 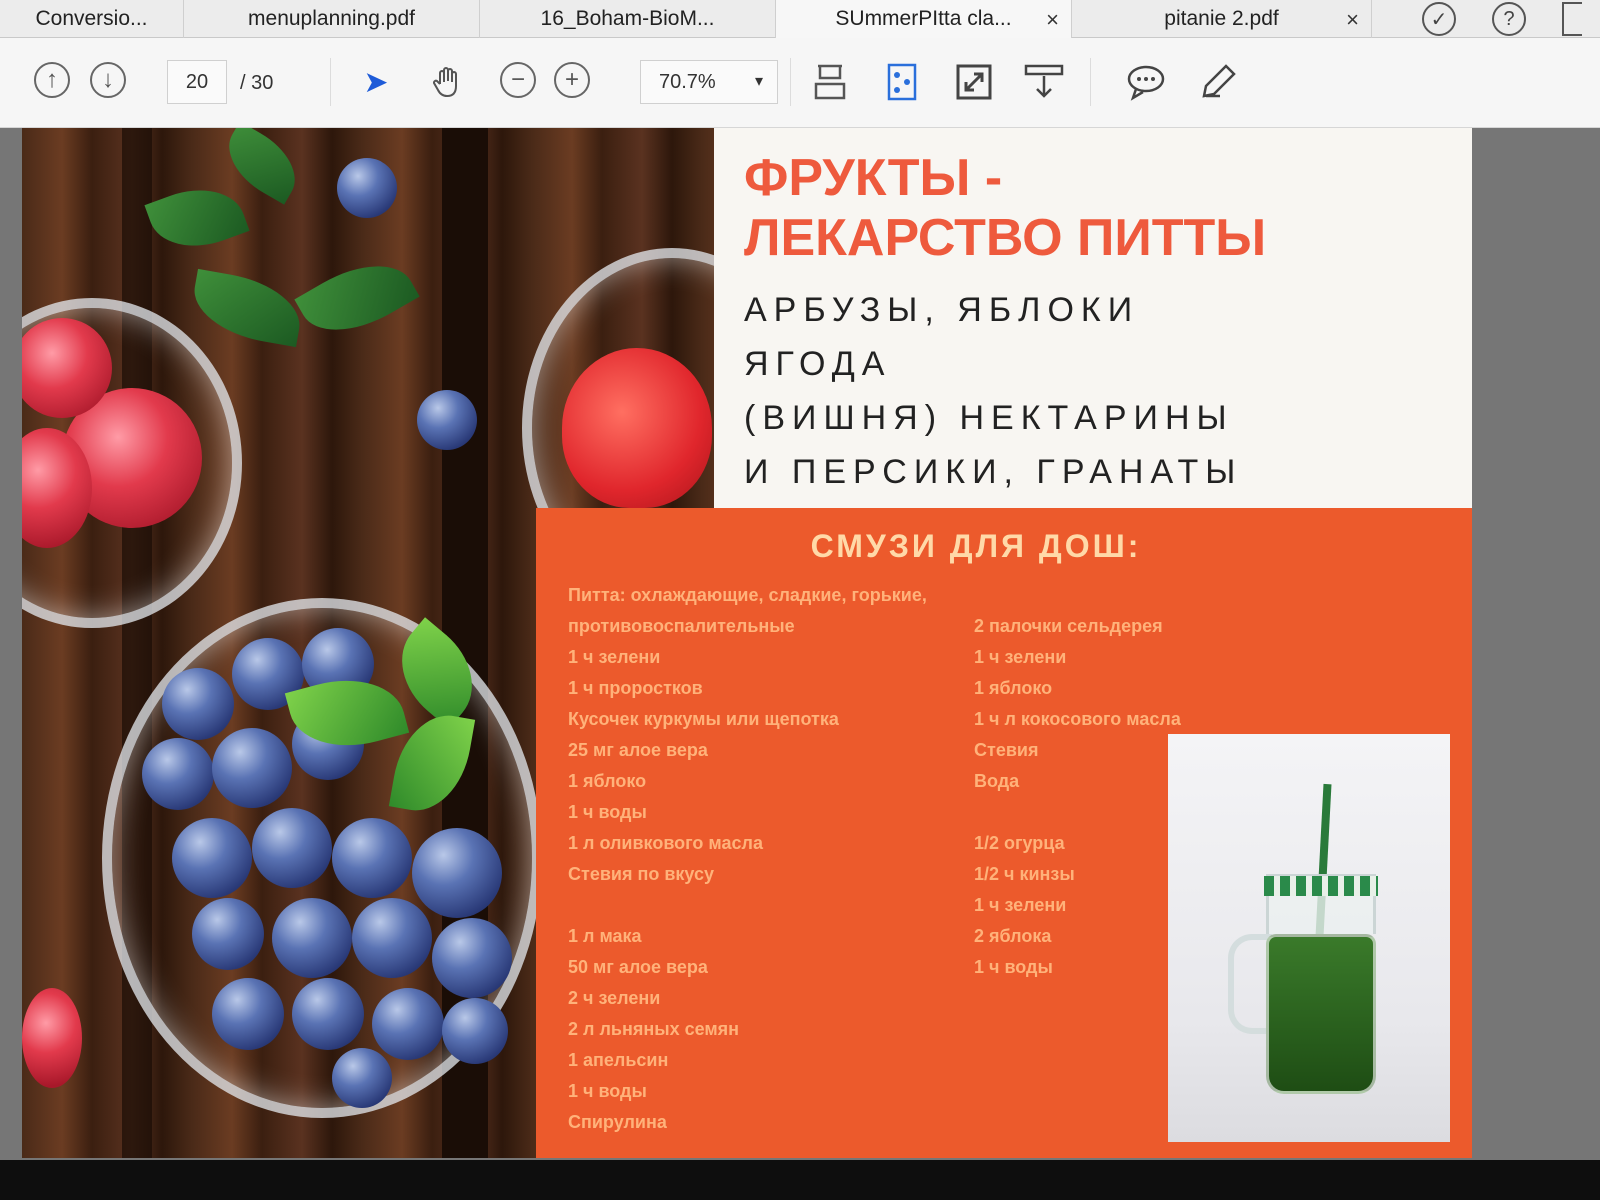 What do you see at coordinates (605, 936) in the screenshot?
I see `recipe-line: 1 л мака` at bounding box center [605, 936].